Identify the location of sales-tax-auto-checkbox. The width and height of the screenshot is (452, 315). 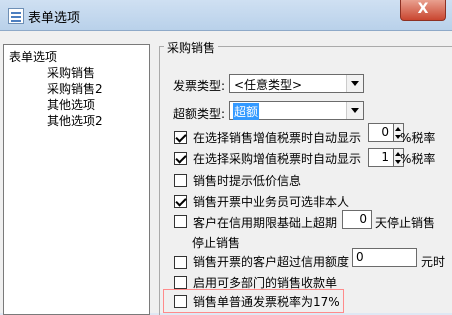
(180, 137).